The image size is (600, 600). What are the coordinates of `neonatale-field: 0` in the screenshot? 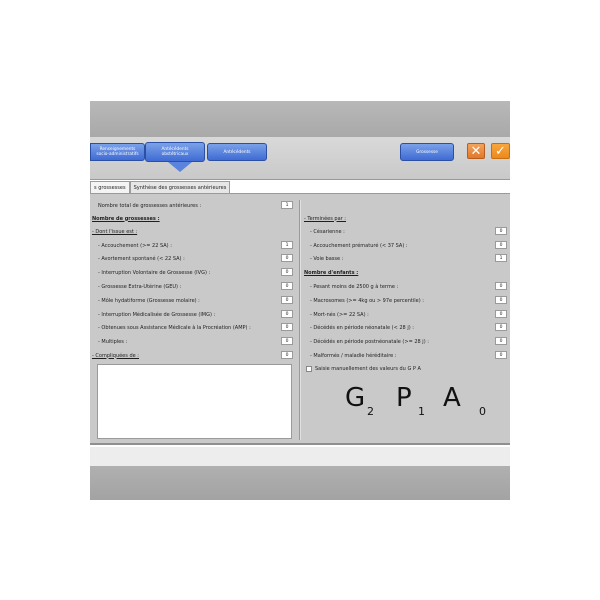 It's located at (501, 327).